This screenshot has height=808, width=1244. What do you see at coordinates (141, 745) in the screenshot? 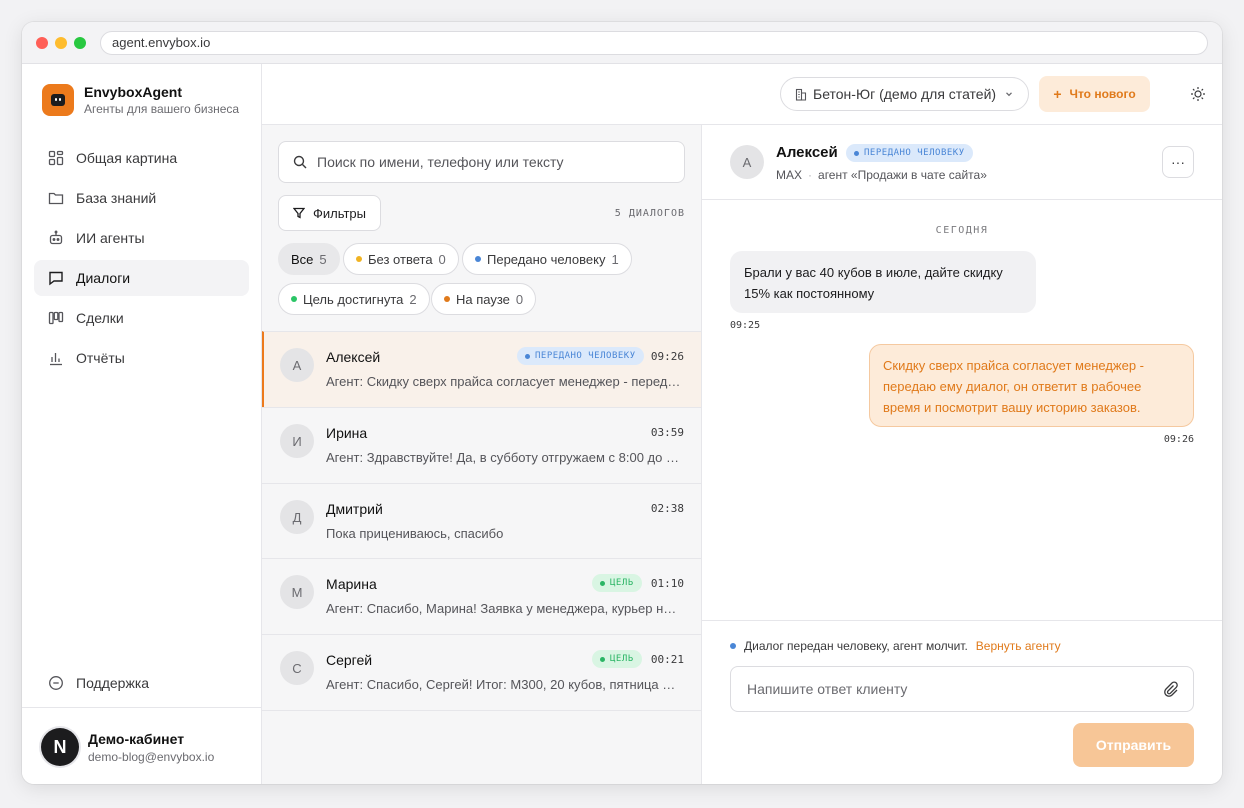
I see `account-panel: N Демо-кабинет demo-blog@envybox.io` at bounding box center [141, 745].